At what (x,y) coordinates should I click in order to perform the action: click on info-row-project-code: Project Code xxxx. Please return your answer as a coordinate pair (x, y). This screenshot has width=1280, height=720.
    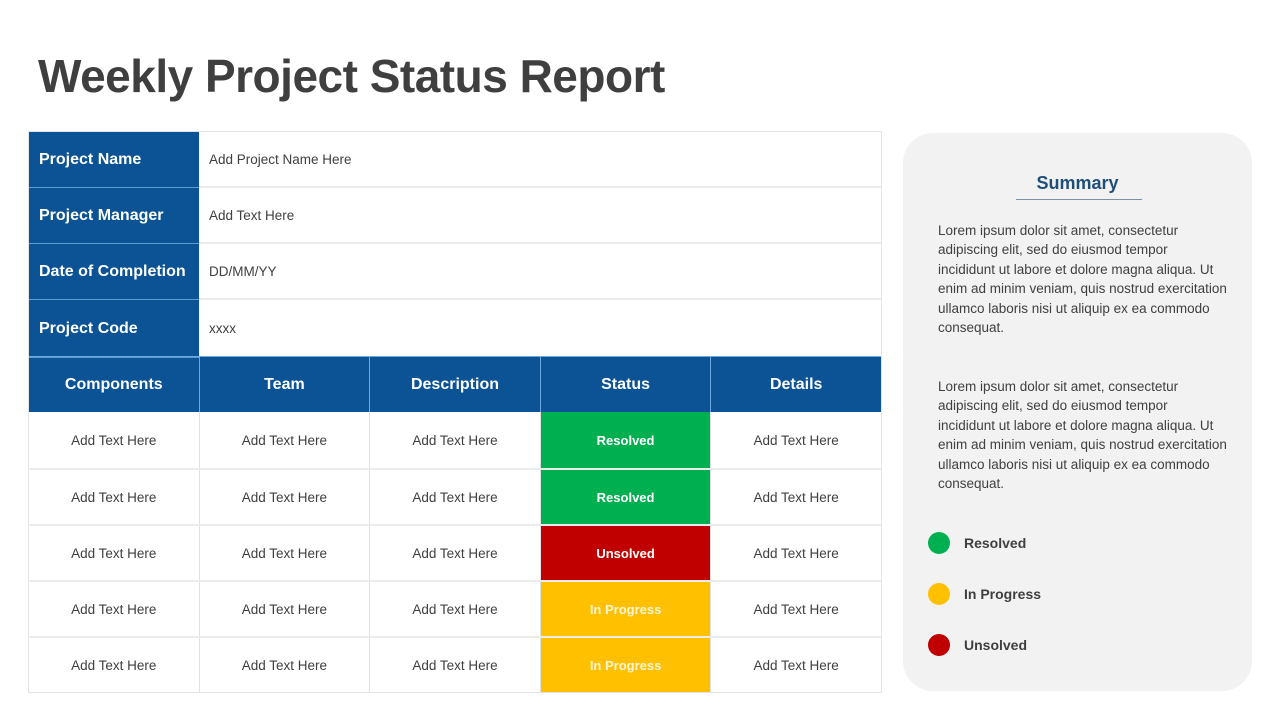
    Looking at the image, I should click on (455, 329).